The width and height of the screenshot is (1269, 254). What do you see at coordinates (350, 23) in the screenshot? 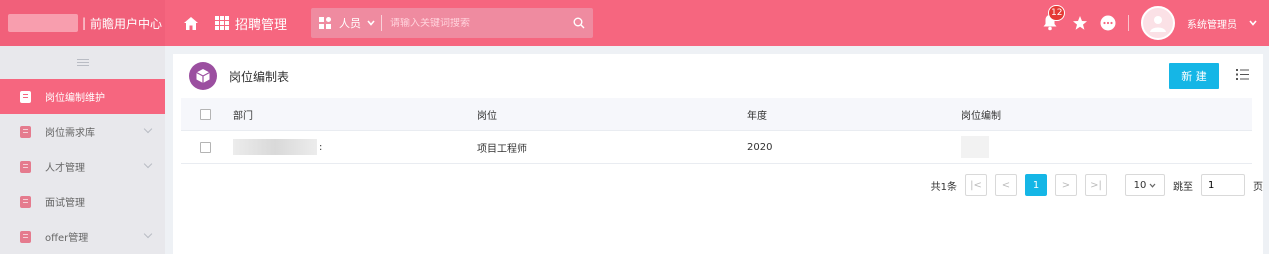
I see `search-type-label: 人员` at bounding box center [350, 23].